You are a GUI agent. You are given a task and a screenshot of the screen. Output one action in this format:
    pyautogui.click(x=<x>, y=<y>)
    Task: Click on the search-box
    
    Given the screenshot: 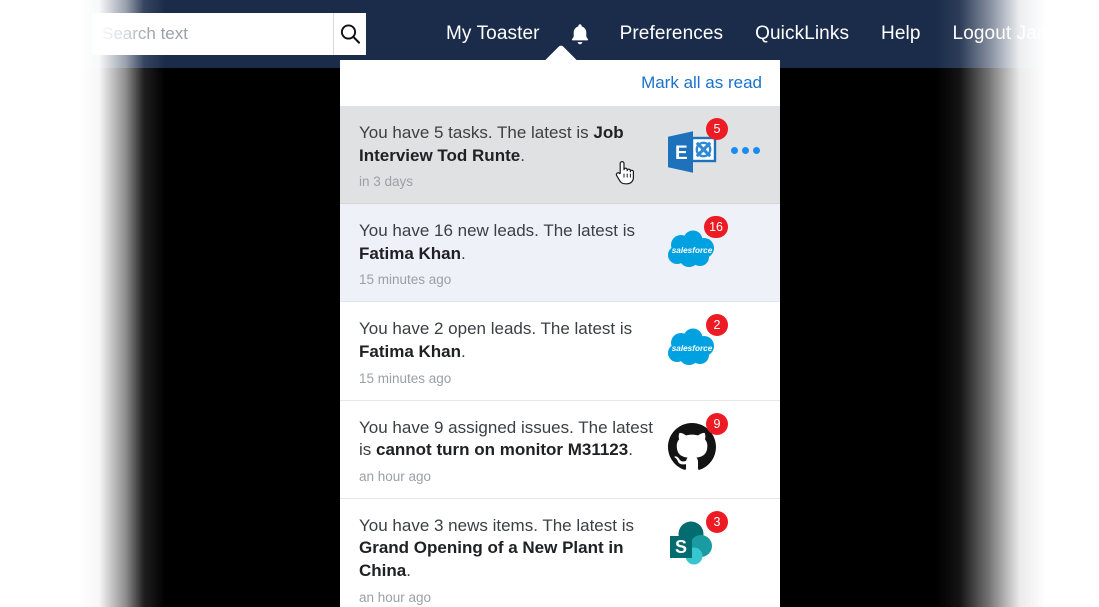 What is the action you would take?
    pyautogui.click(x=229, y=34)
    